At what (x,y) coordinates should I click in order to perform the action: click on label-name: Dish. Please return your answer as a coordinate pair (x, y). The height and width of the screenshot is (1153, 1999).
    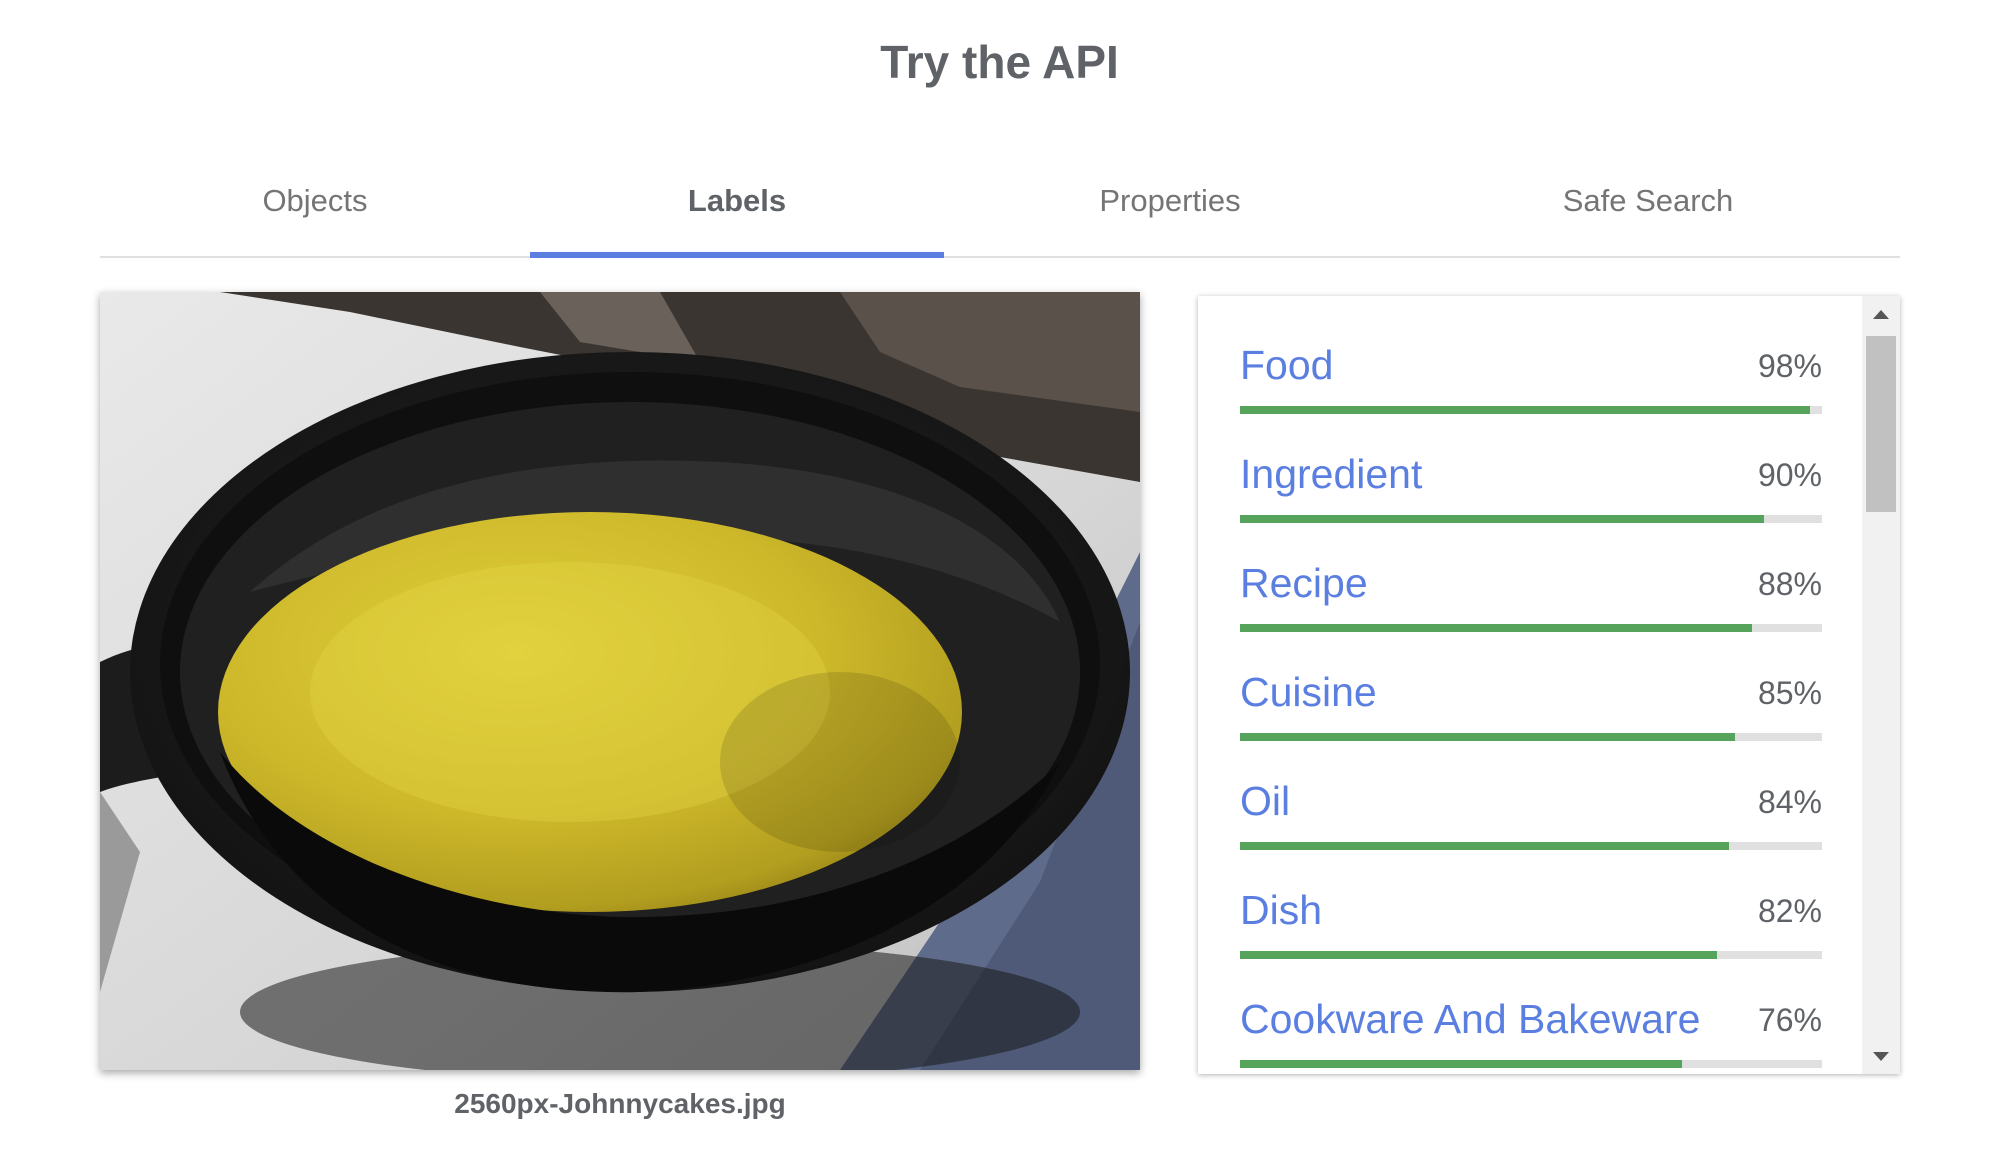
    Looking at the image, I should click on (1281, 910).